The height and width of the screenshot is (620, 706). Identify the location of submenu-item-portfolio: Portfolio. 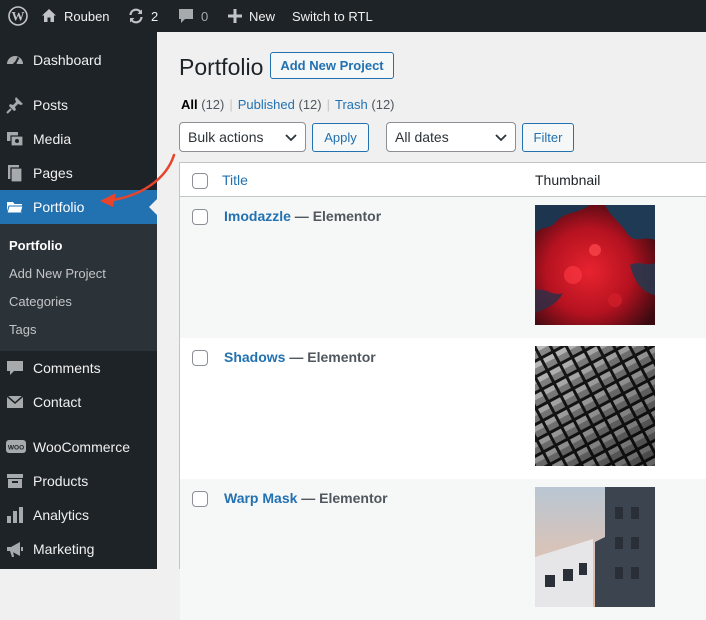
(35, 246).